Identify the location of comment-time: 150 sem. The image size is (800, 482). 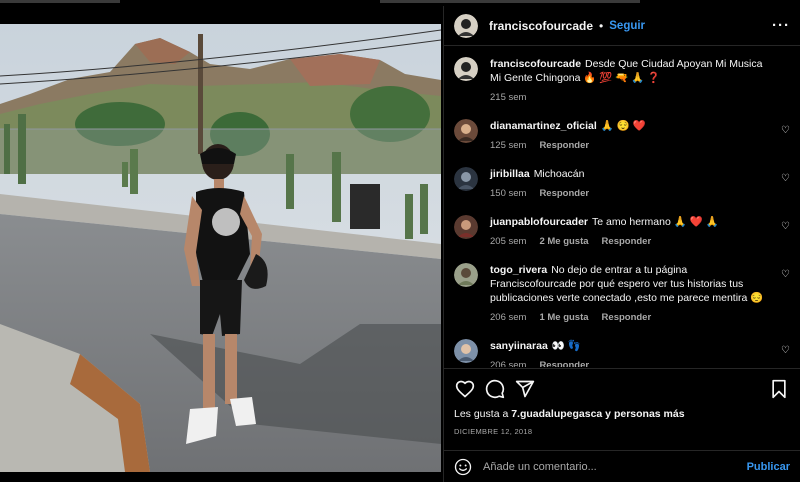
(508, 194).